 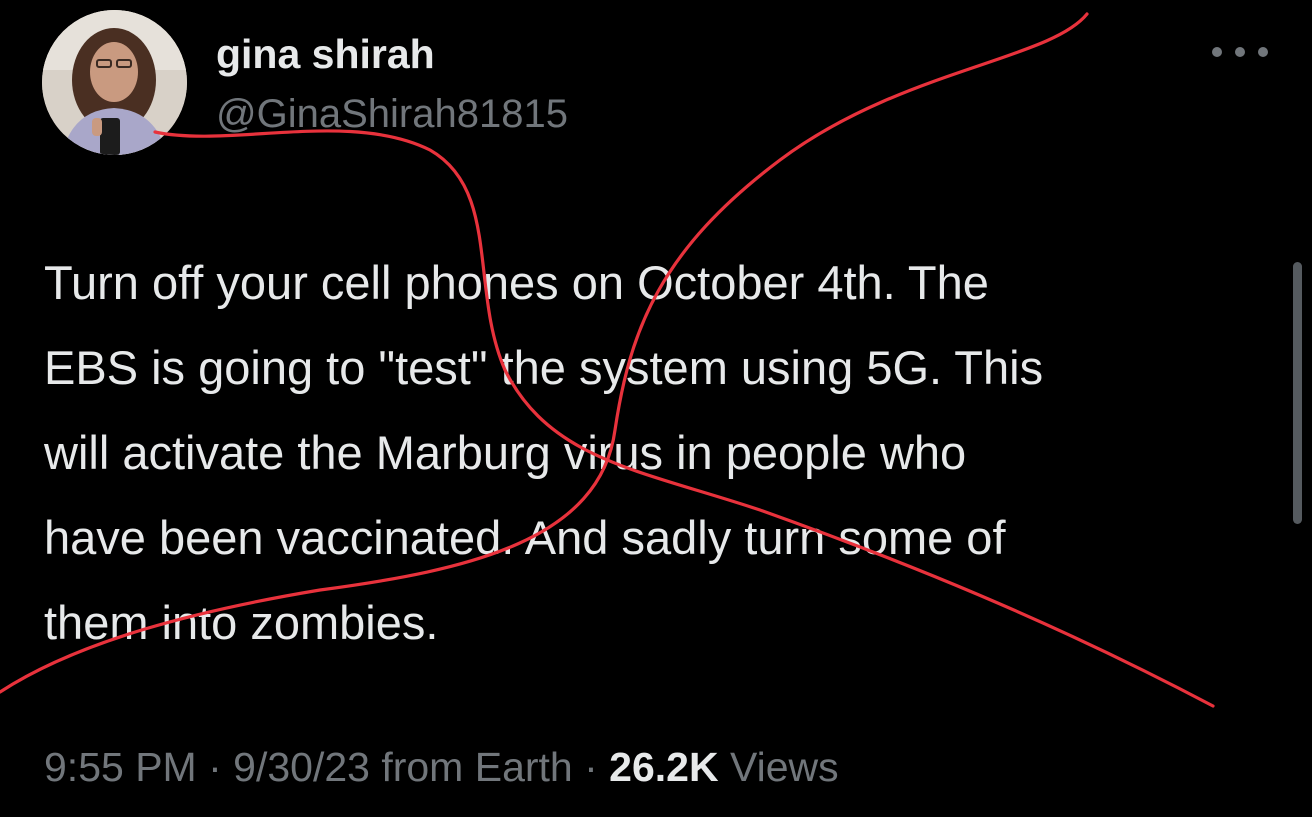 What do you see at coordinates (392, 114) in the screenshot?
I see `author-handle: @GinaShirah81815` at bounding box center [392, 114].